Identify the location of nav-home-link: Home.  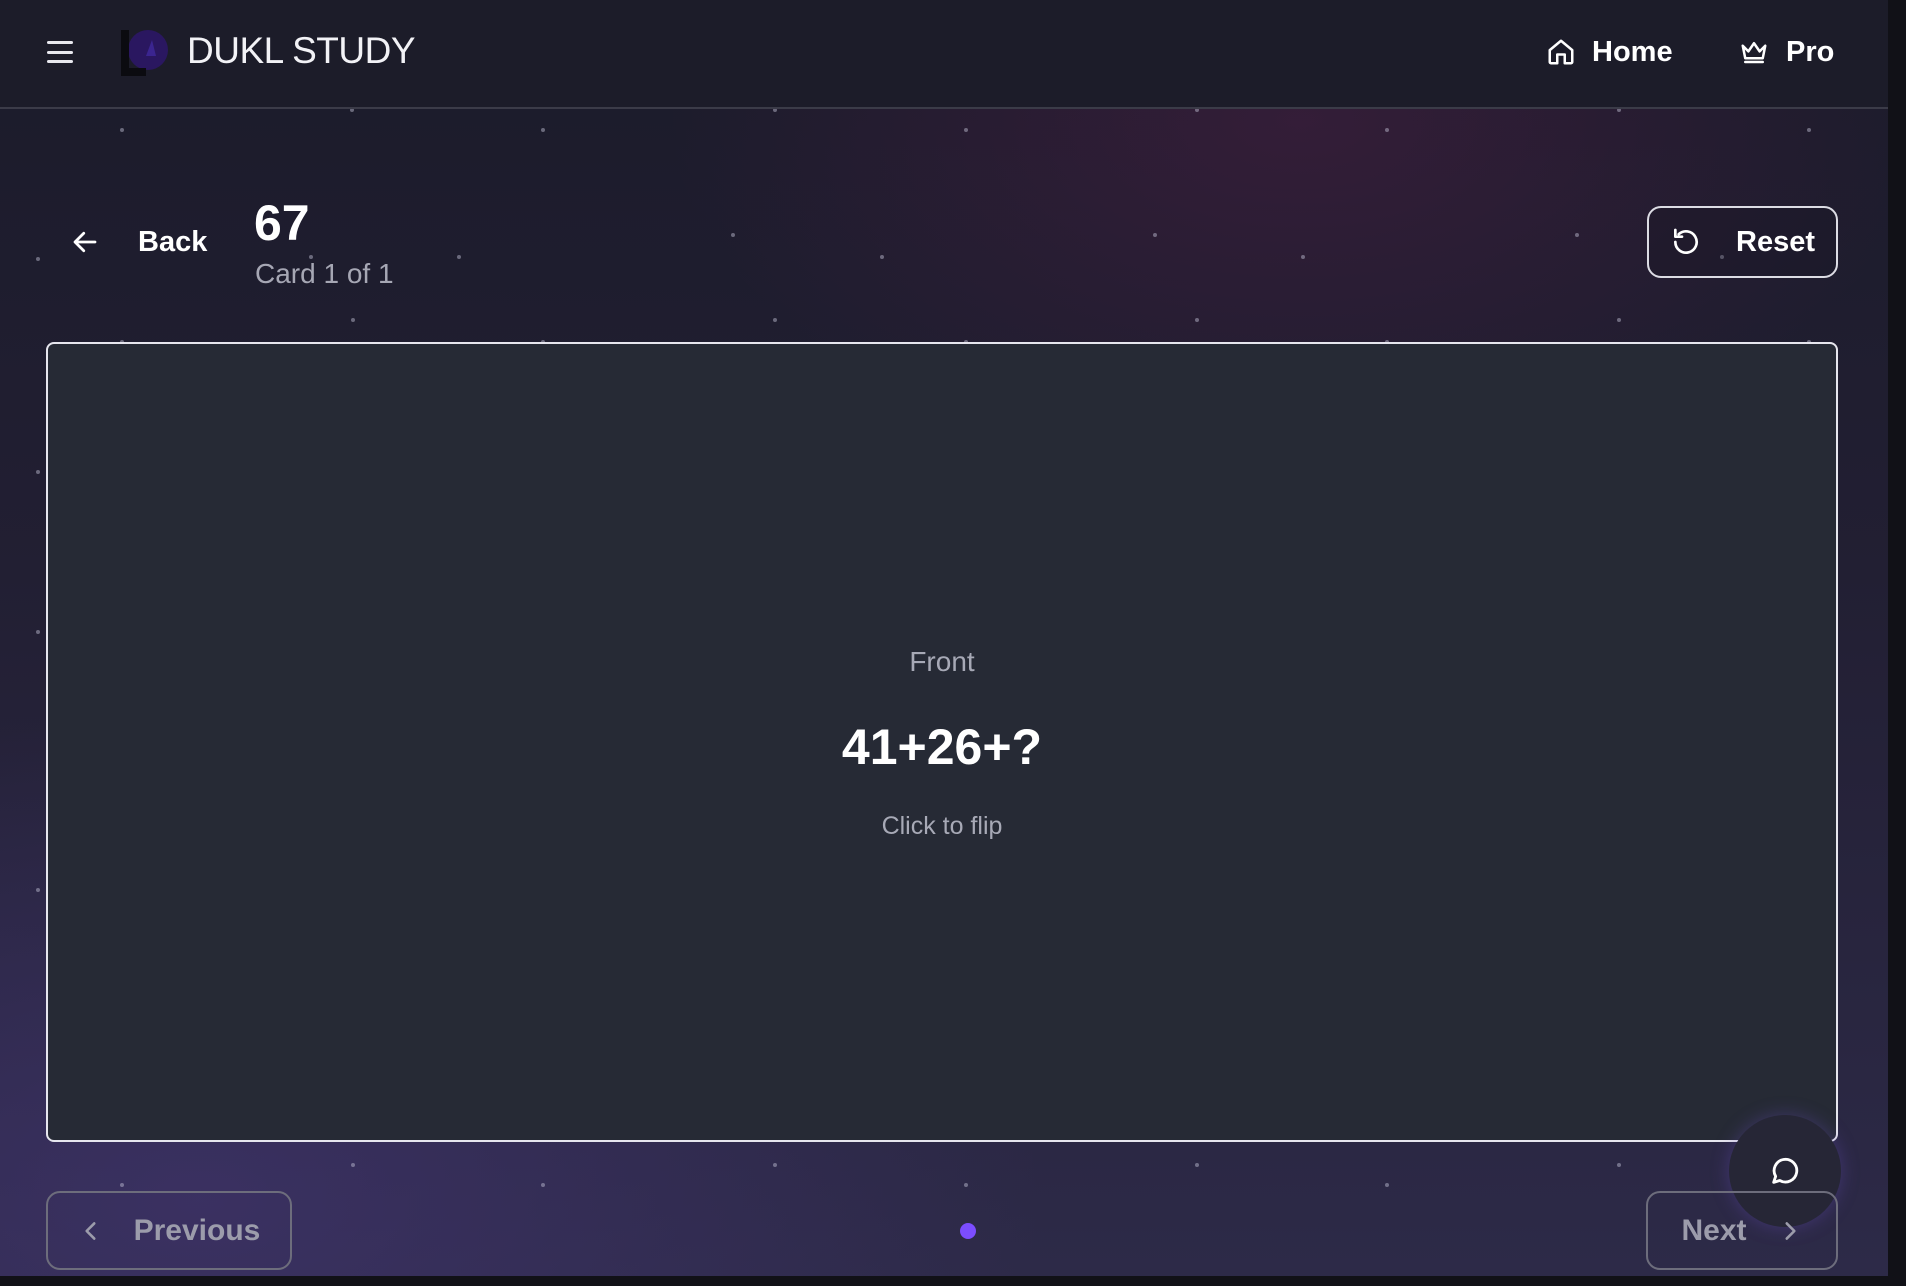
(1609, 52).